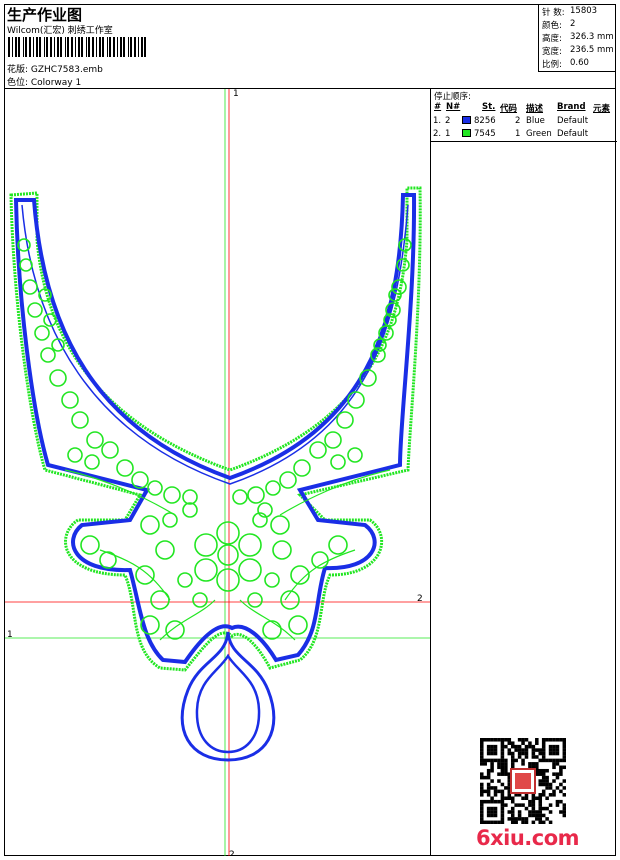 The height and width of the screenshot is (860, 620). I want to click on axis-v2-label: 2, so click(232, 853).